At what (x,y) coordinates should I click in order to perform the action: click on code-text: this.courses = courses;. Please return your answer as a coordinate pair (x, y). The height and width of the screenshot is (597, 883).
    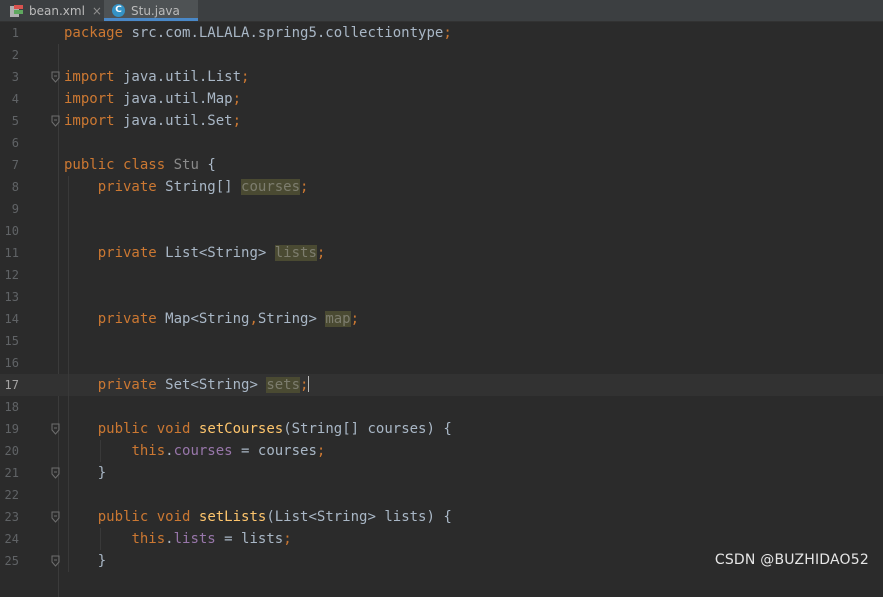
    Looking at the image, I should click on (194, 451).